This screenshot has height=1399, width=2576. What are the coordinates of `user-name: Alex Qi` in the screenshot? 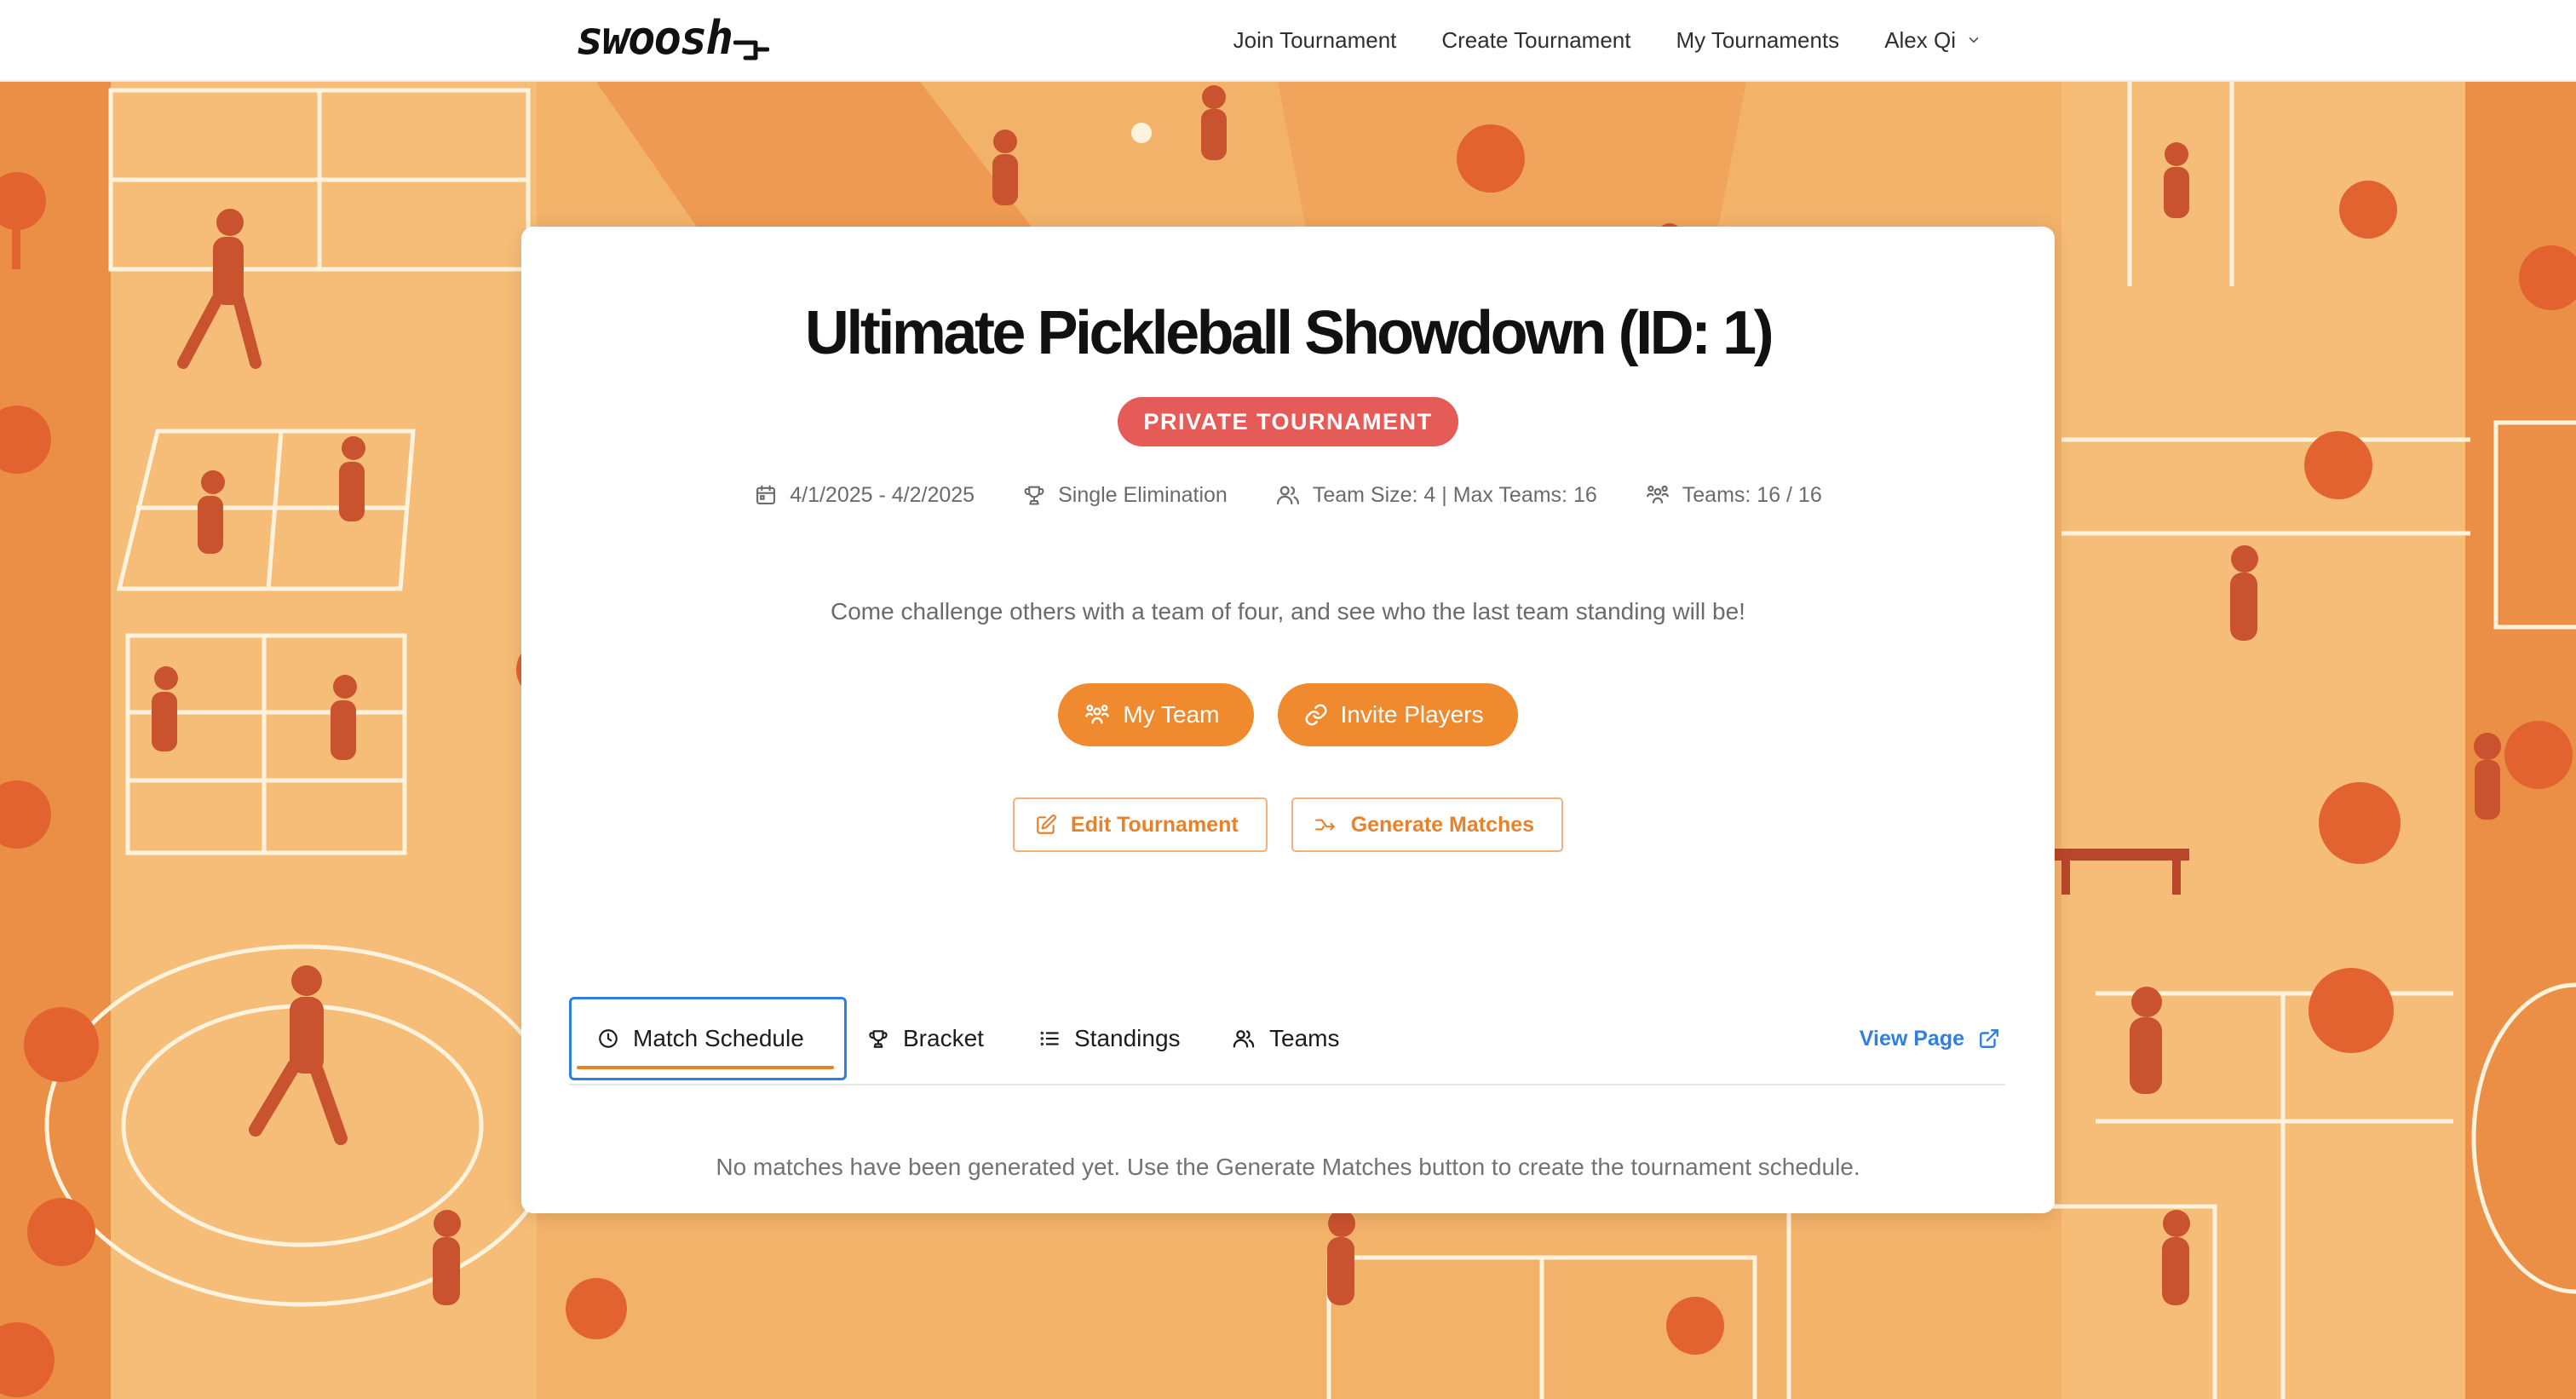 It's located at (1920, 39).